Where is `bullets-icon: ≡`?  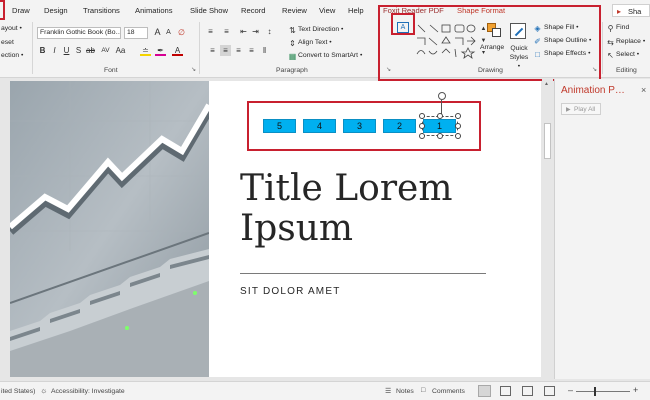 bullets-icon: ≡ is located at coordinates (210, 31).